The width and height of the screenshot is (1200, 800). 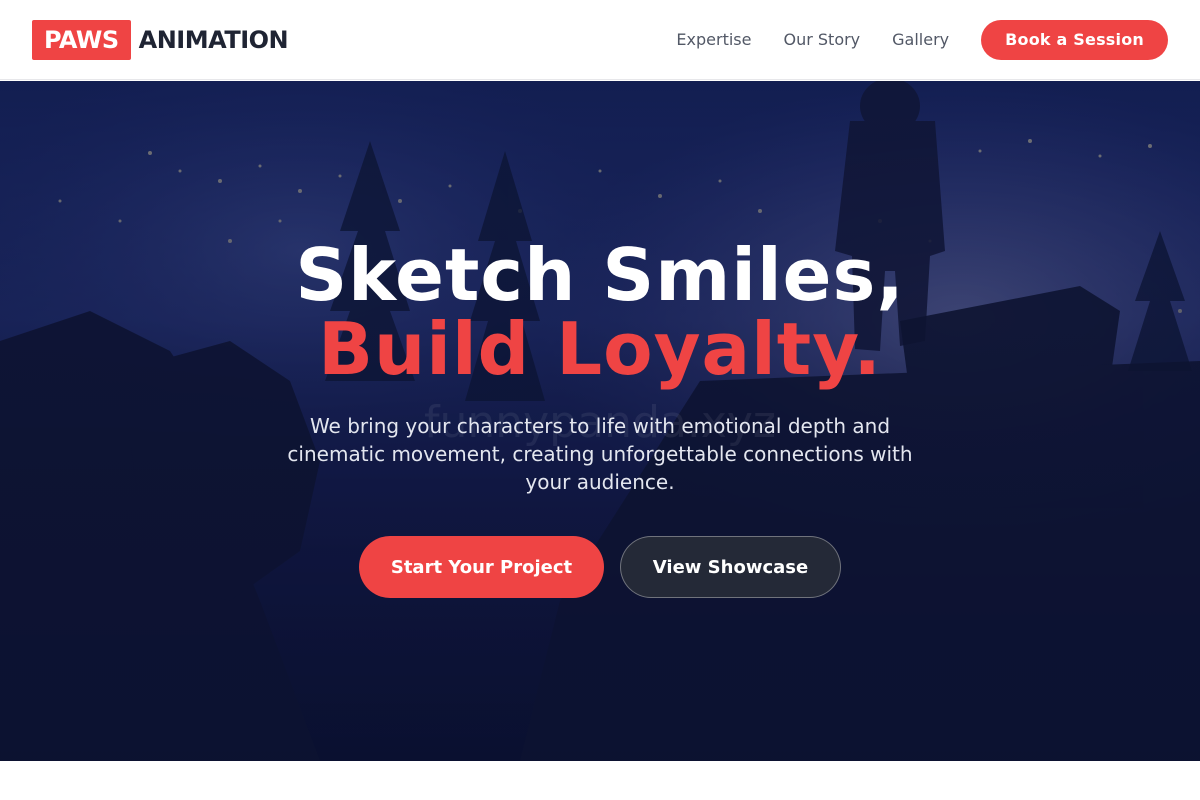 What do you see at coordinates (821, 39) in the screenshot?
I see `nav-link-our-story: Our Story` at bounding box center [821, 39].